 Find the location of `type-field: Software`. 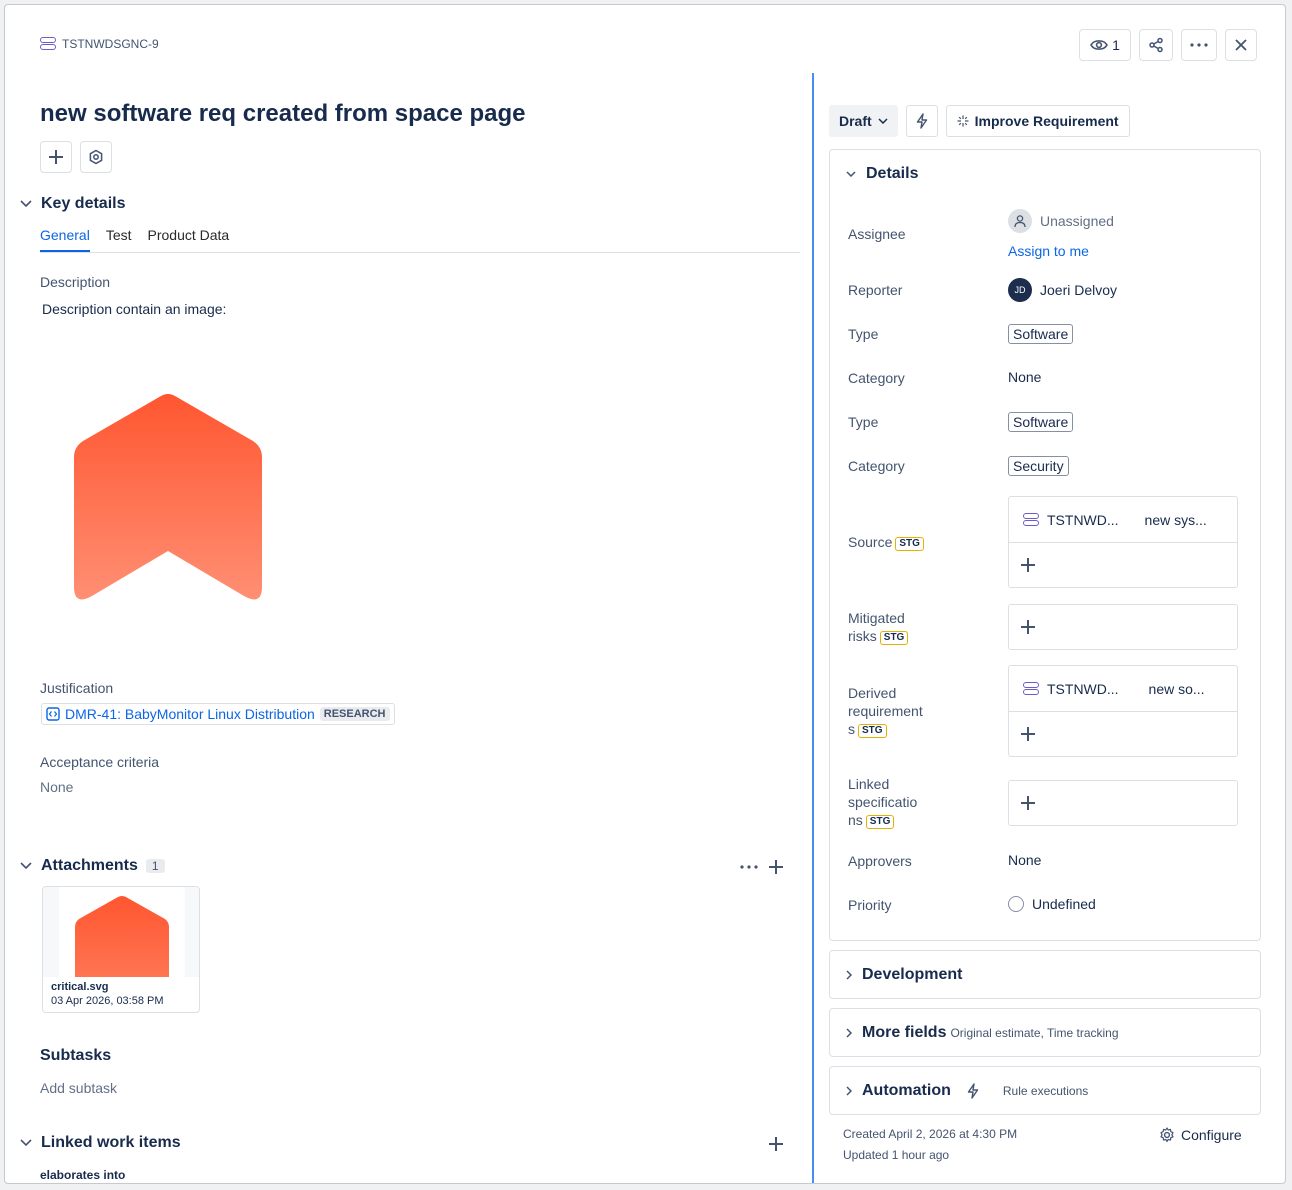

type-field: Software is located at coordinates (1041, 334).